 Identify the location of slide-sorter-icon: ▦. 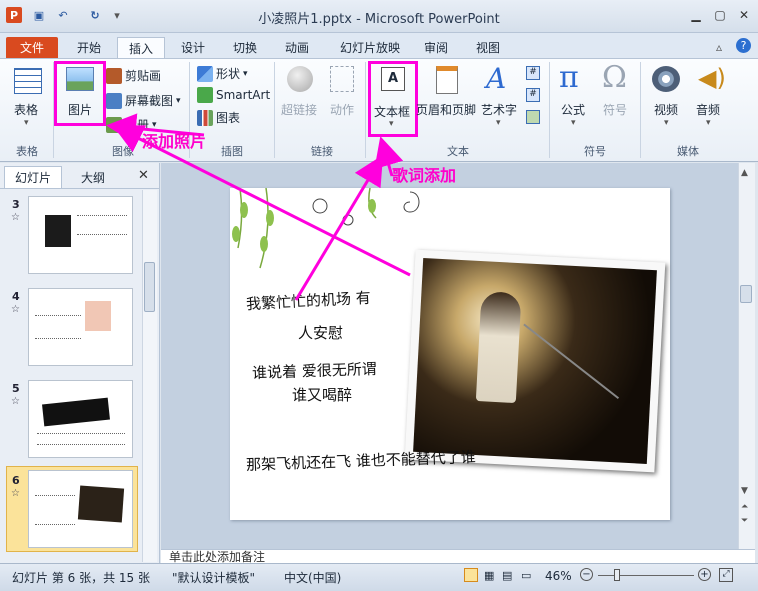
(489, 575).